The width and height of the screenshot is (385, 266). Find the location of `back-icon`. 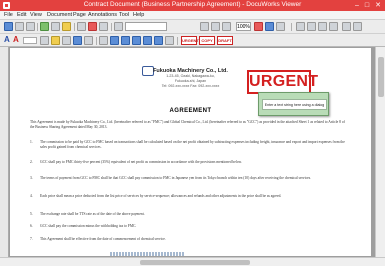

back-icon is located at coordinates (346, 26).